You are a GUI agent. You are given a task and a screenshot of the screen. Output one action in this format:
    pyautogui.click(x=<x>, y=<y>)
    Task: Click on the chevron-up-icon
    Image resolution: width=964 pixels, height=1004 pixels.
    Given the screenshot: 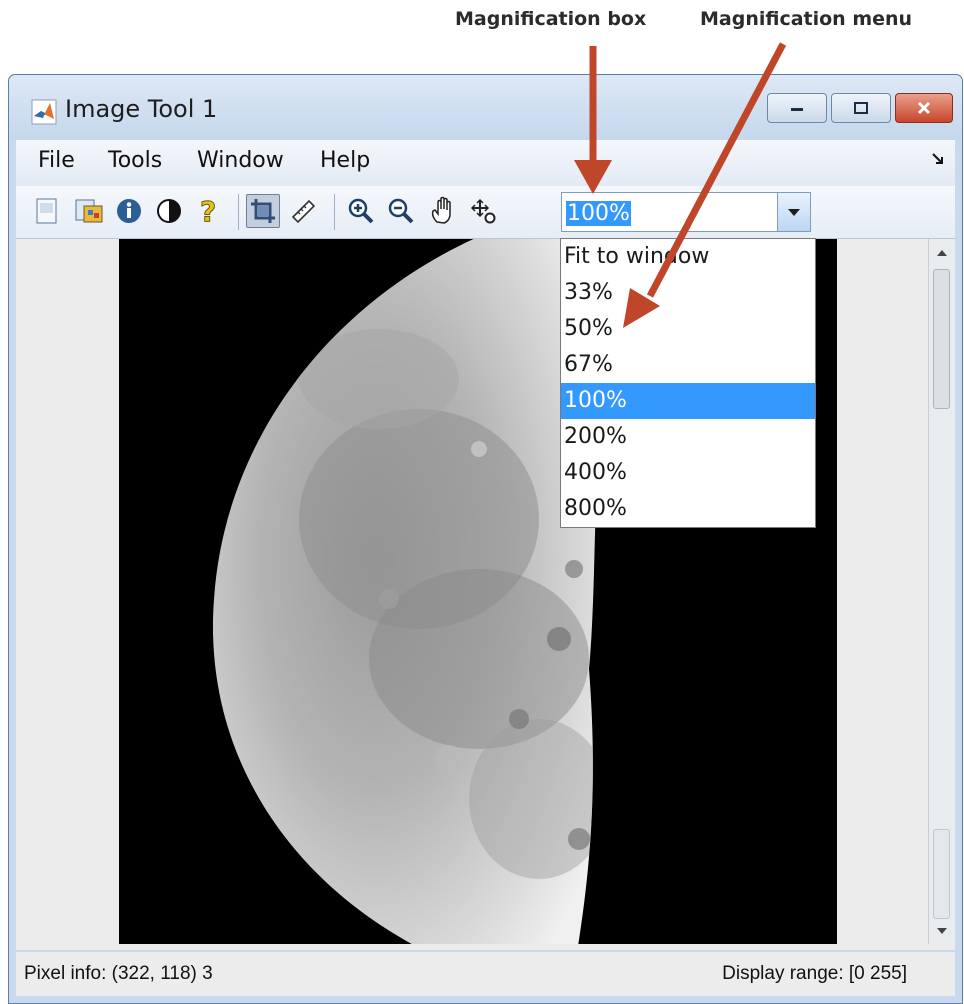 What is the action you would take?
    pyautogui.click(x=942, y=253)
    